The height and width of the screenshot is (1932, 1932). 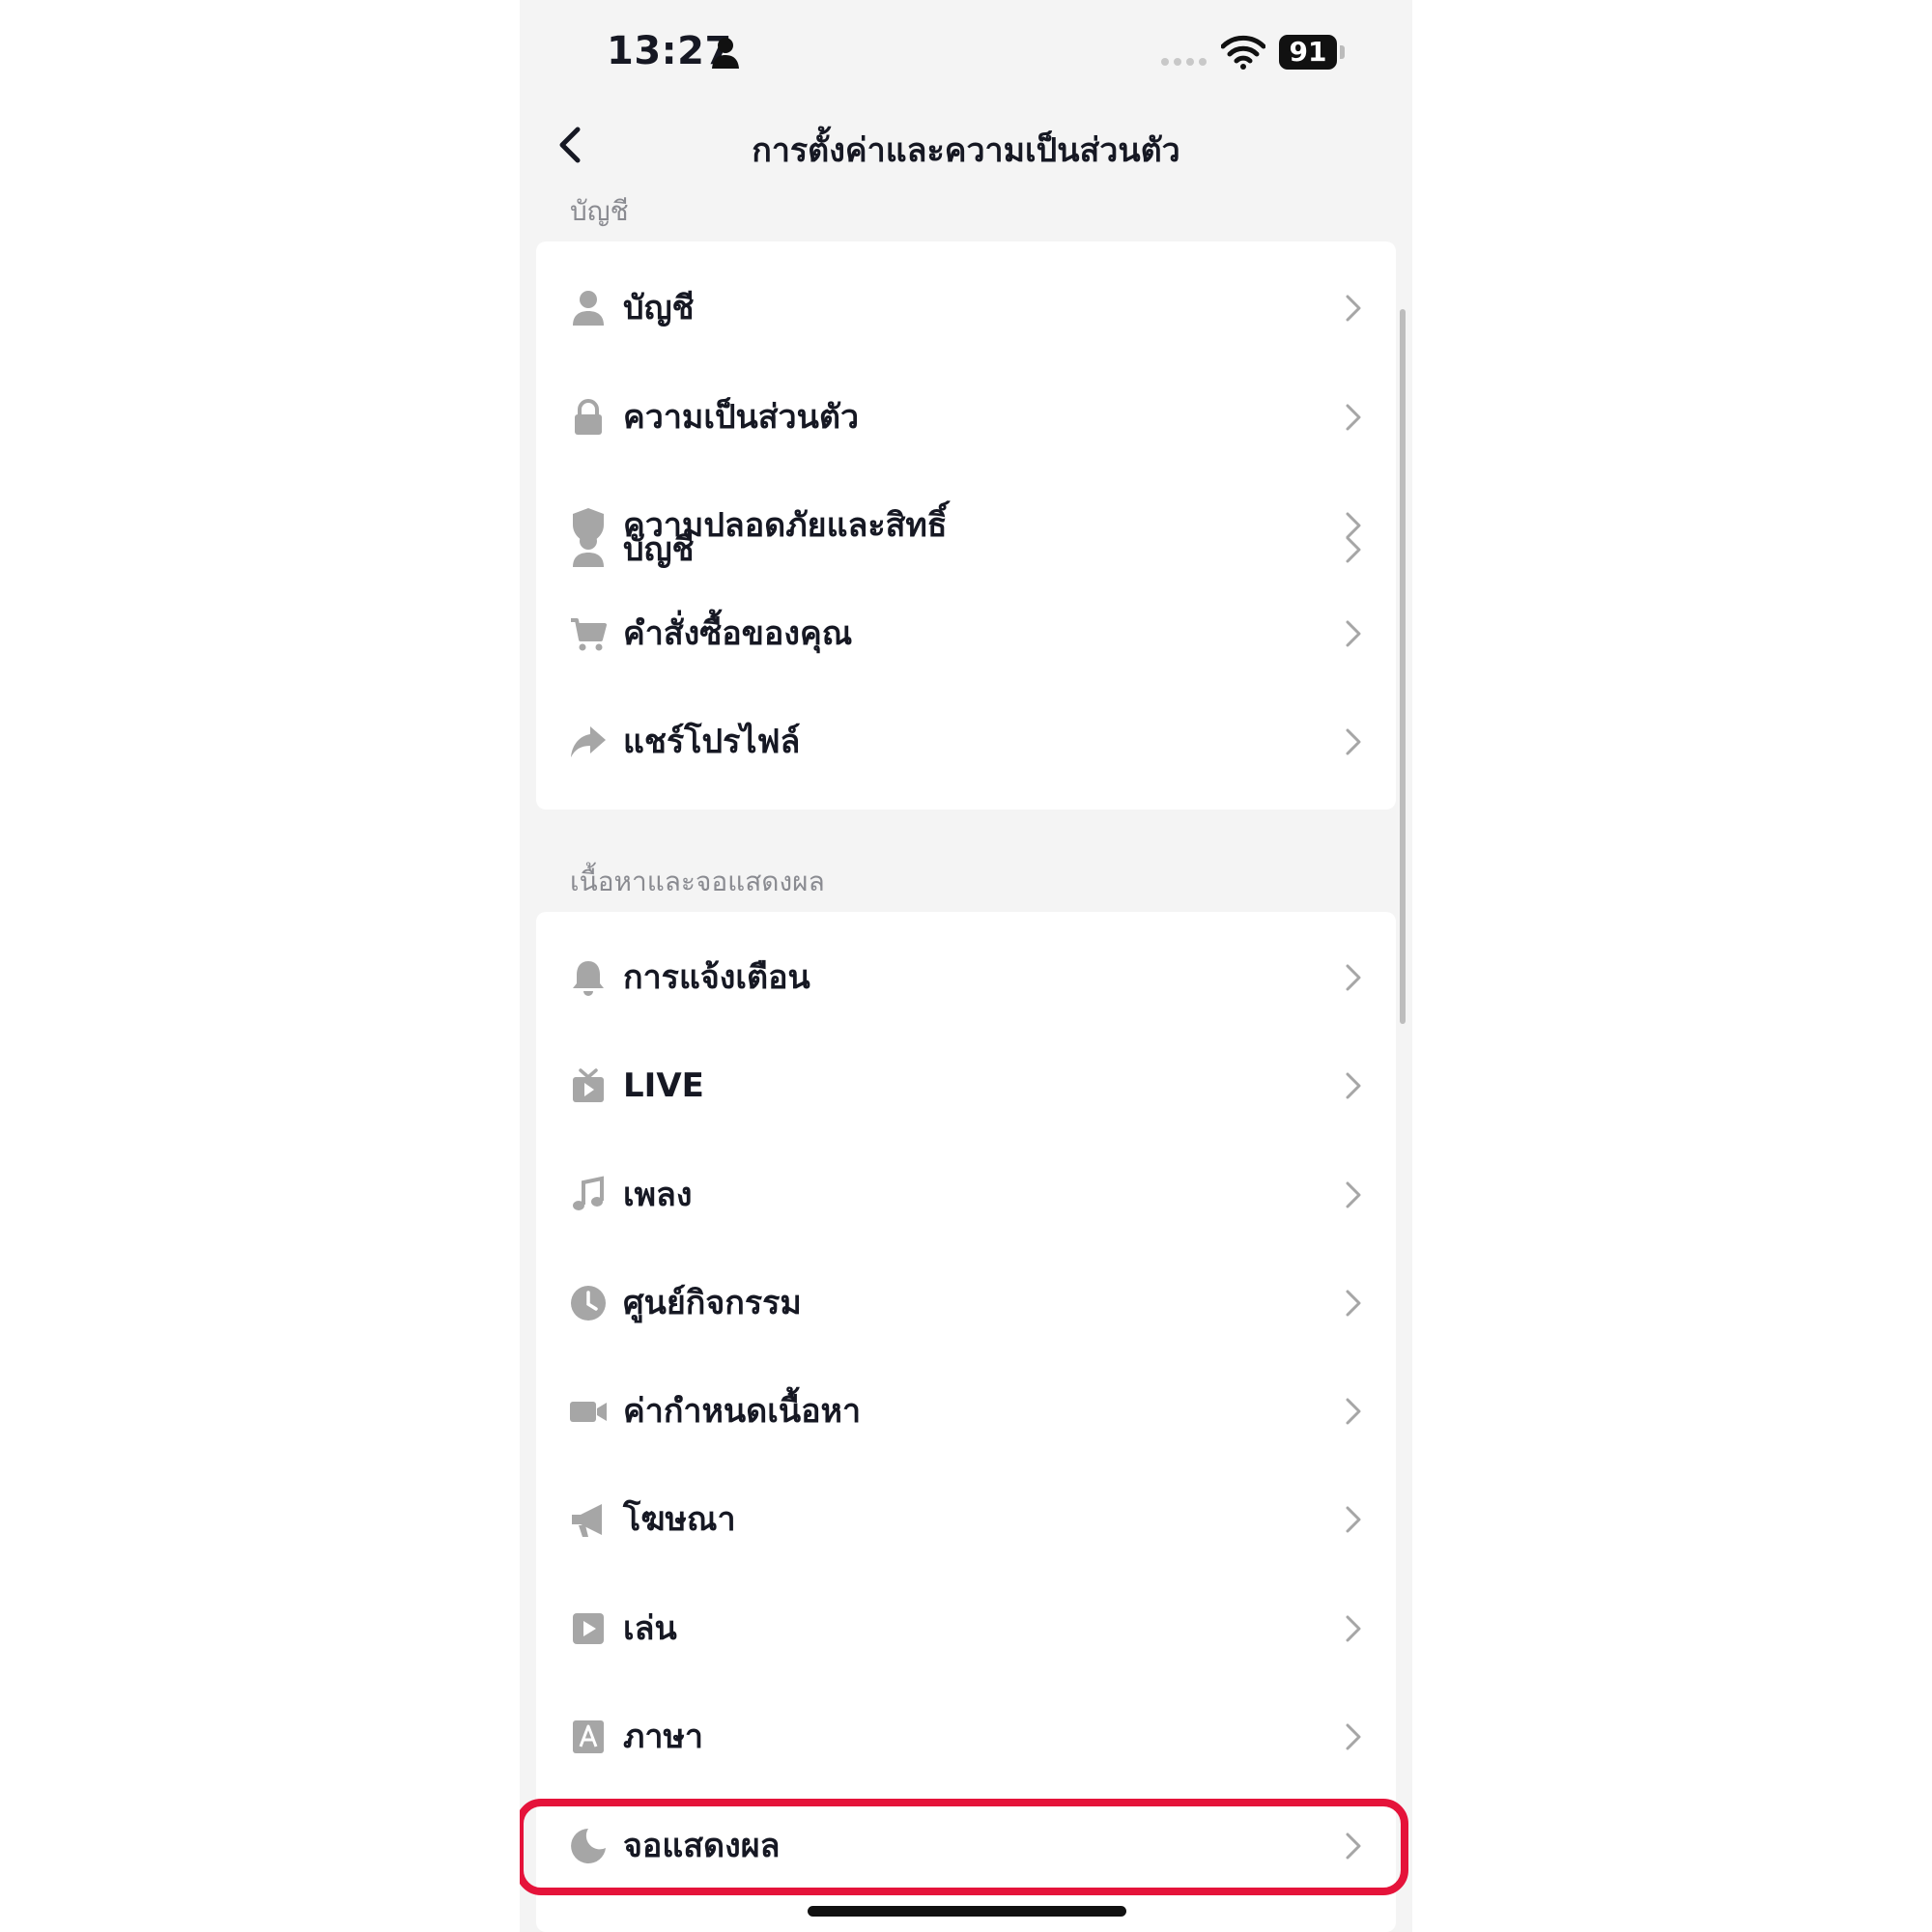 I want to click on settings-row-label: บัญชี, so click(x=659, y=308).